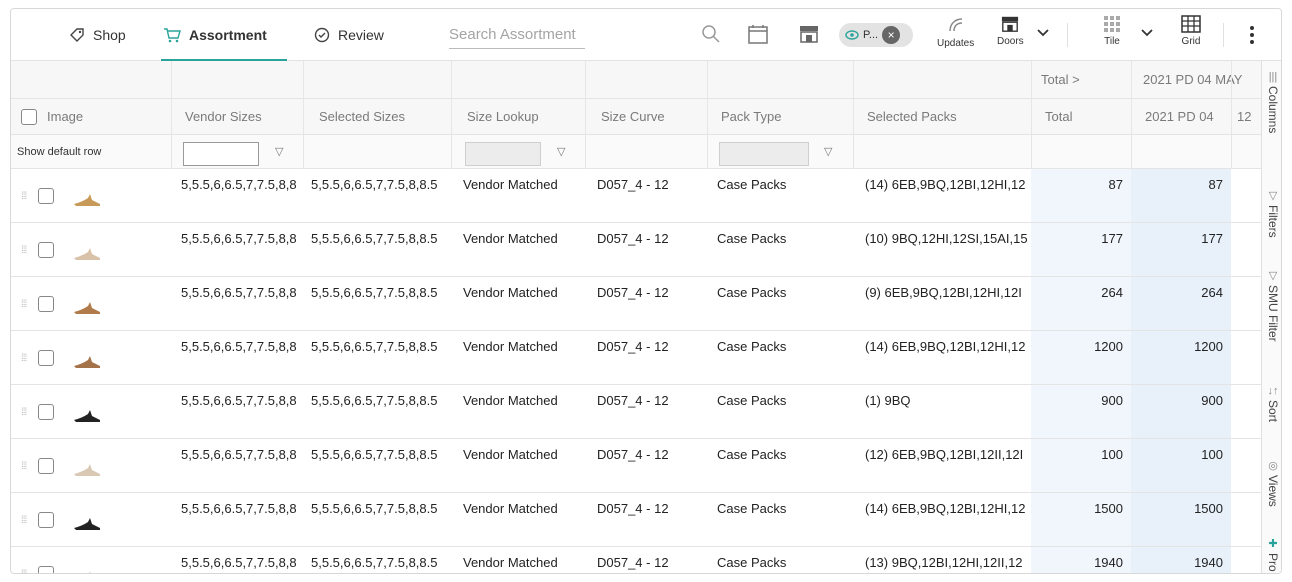 The image size is (1292, 582). Describe the element at coordinates (809, 34) in the screenshot. I see `store-icon` at that location.